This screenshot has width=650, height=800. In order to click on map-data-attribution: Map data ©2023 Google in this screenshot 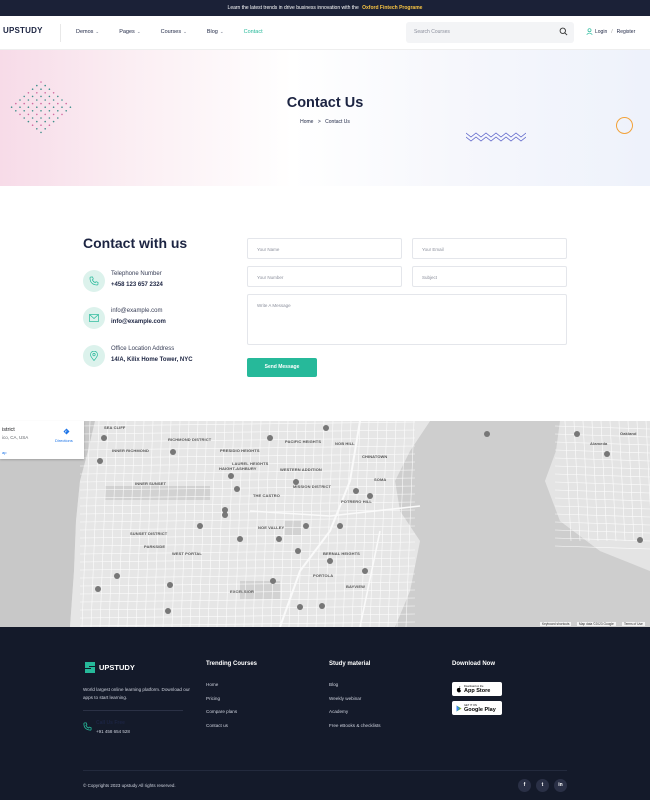, I will do `click(596, 624)`.